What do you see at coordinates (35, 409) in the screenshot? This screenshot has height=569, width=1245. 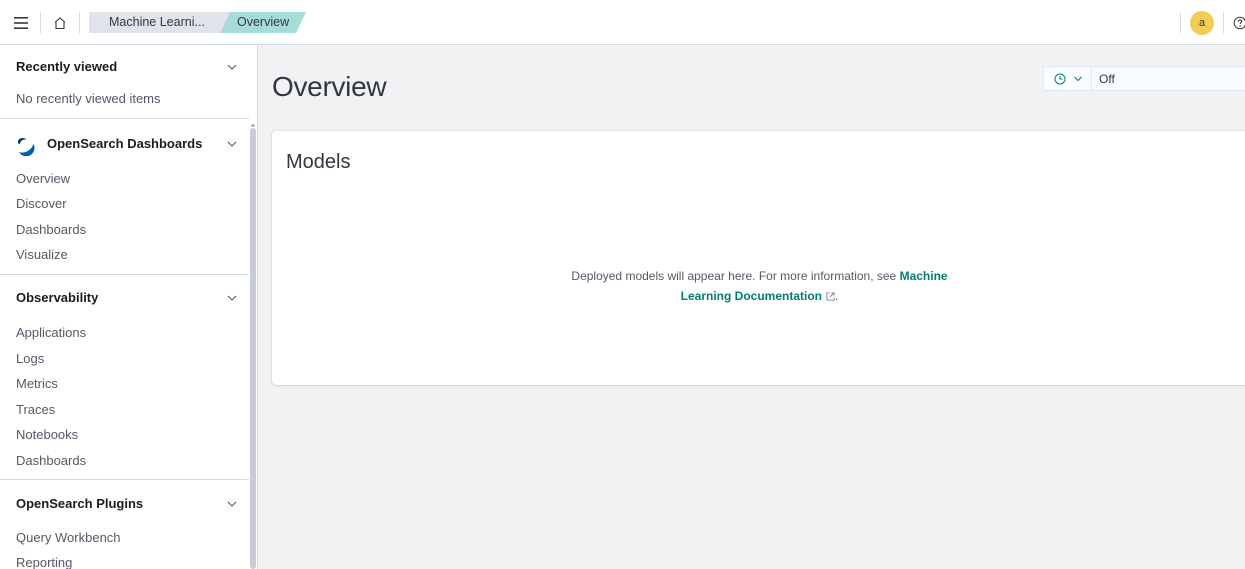 I see `nav-item-traces: Traces` at bounding box center [35, 409].